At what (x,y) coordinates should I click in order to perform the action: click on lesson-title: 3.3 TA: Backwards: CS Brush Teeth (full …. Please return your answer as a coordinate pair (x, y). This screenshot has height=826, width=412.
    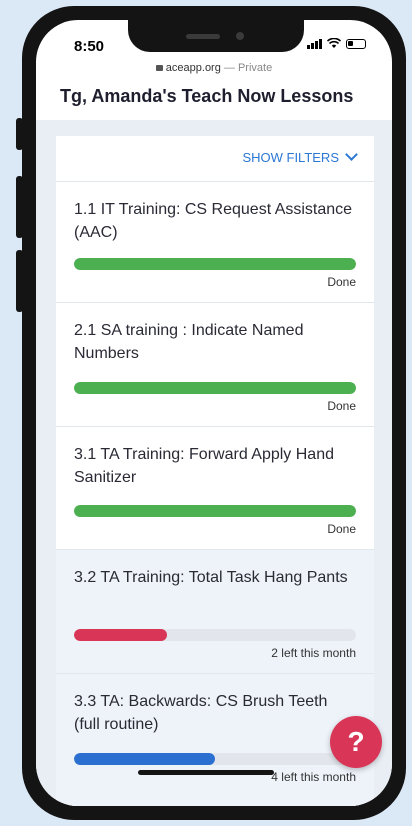
    Looking at the image, I should click on (201, 713).